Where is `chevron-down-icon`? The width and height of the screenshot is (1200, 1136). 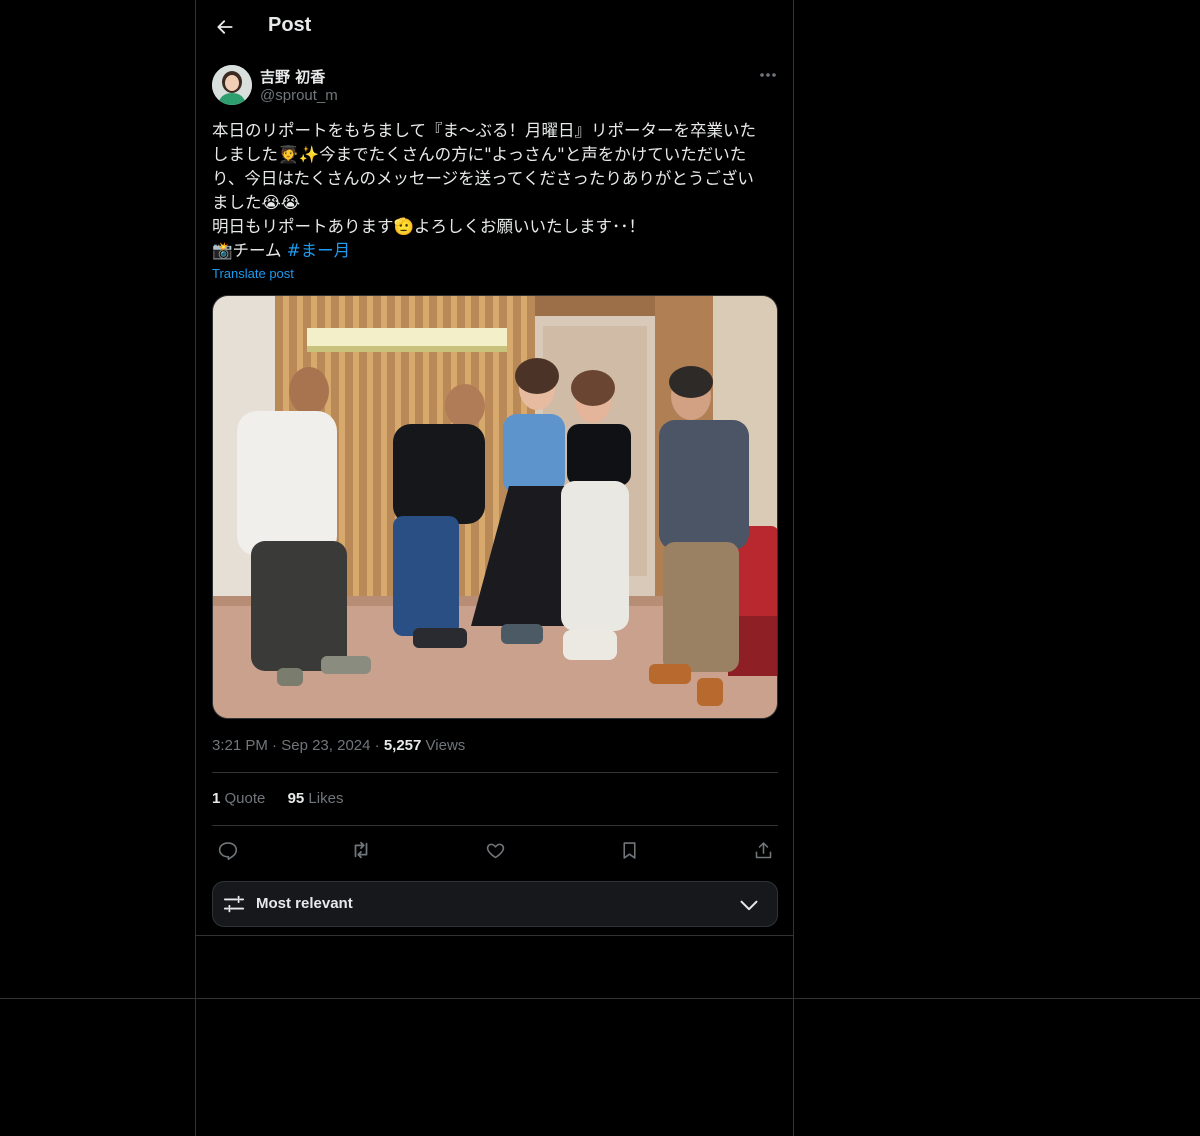 chevron-down-icon is located at coordinates (749, 905).